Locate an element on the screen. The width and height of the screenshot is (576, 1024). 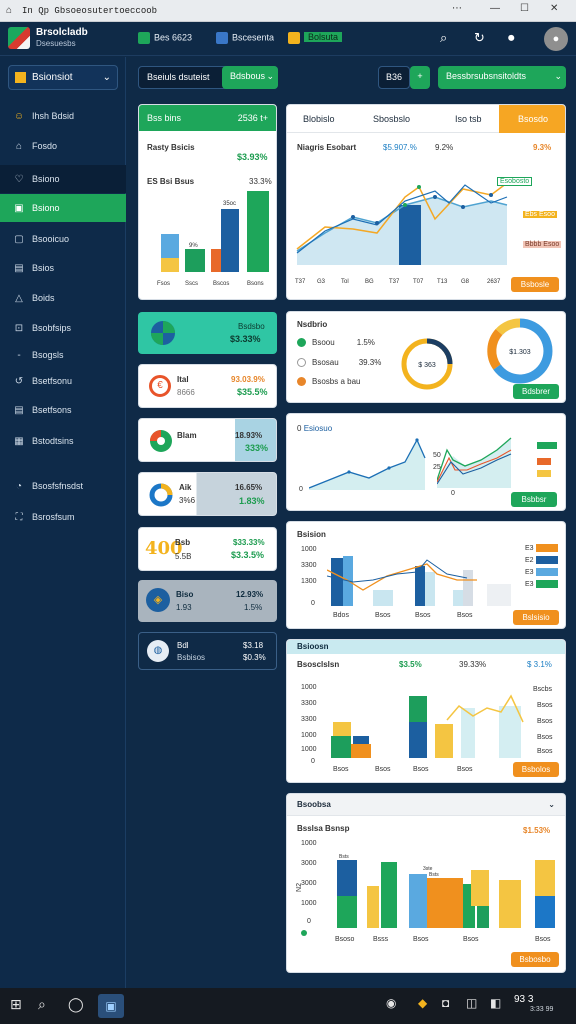
donut-card-button: Bdsbrer is located at coordinates (536, 391).